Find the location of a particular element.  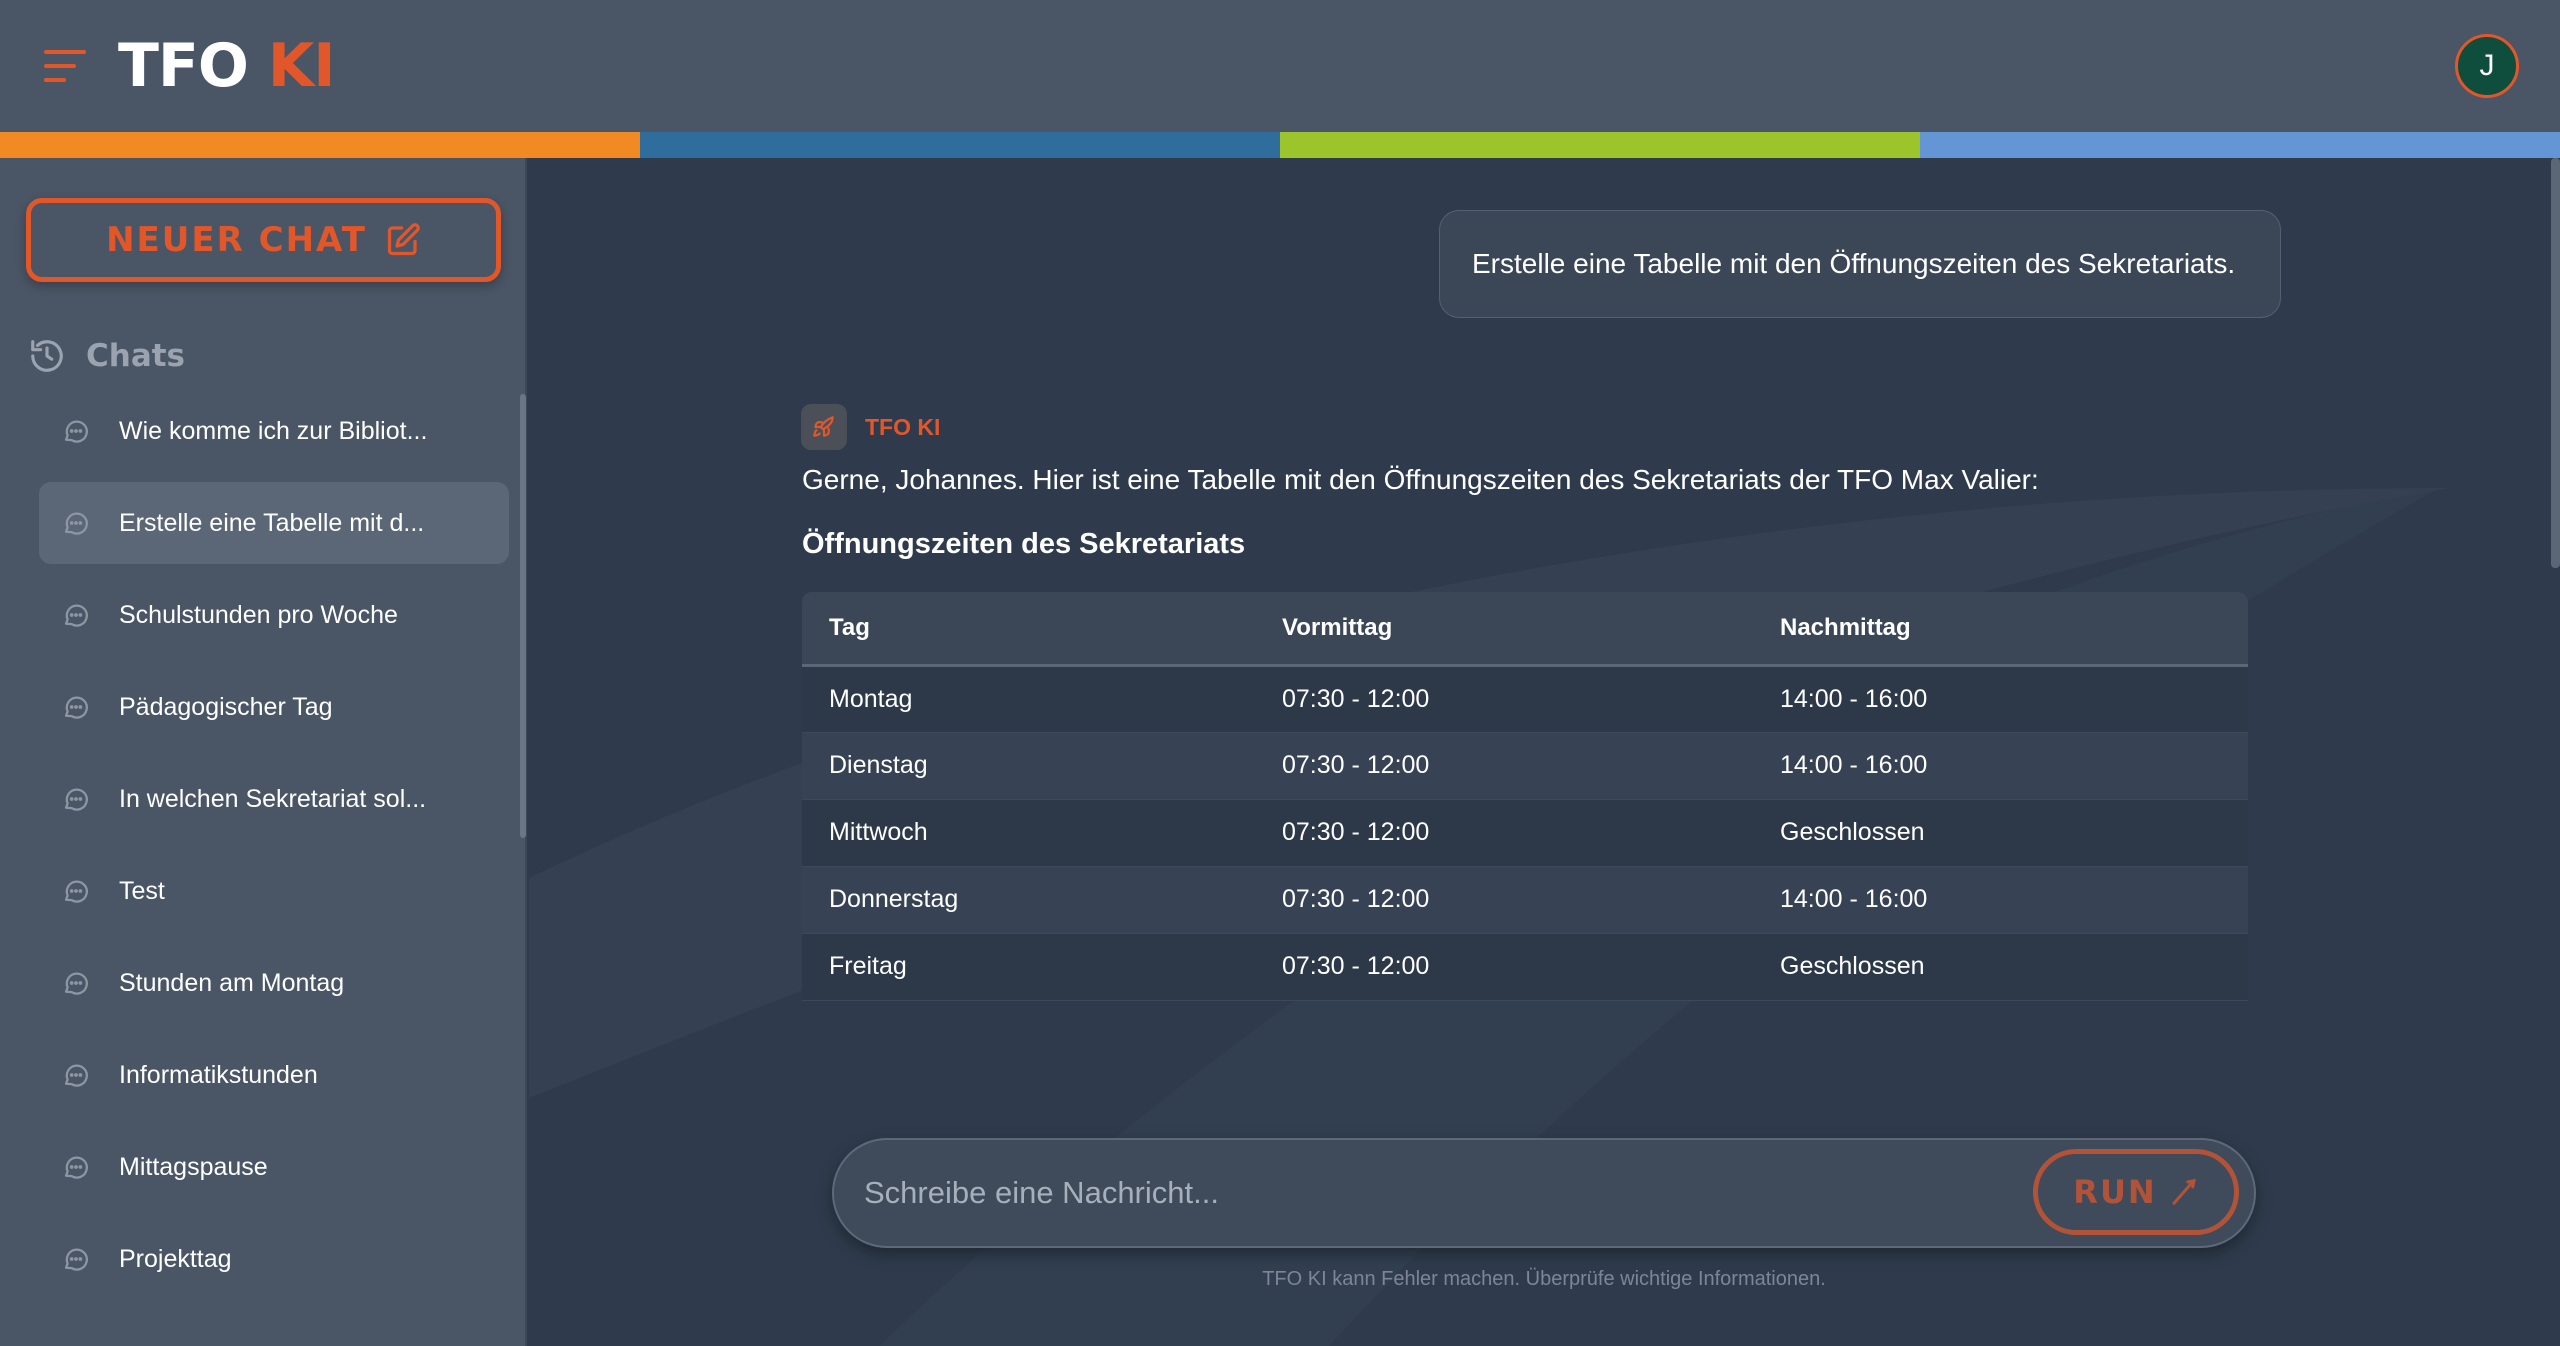

table-row: Mittwoch 07:30 - 12:00 Geschlossen is located at coordinates (1525, 833).